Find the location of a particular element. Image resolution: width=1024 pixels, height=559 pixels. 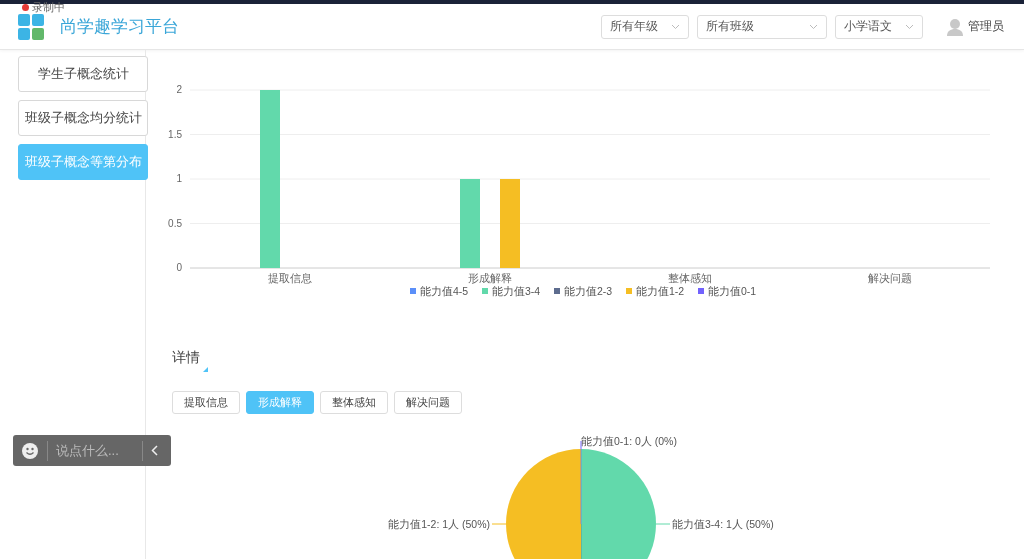

user-avatar-icon is located at coordinates (955, 26).